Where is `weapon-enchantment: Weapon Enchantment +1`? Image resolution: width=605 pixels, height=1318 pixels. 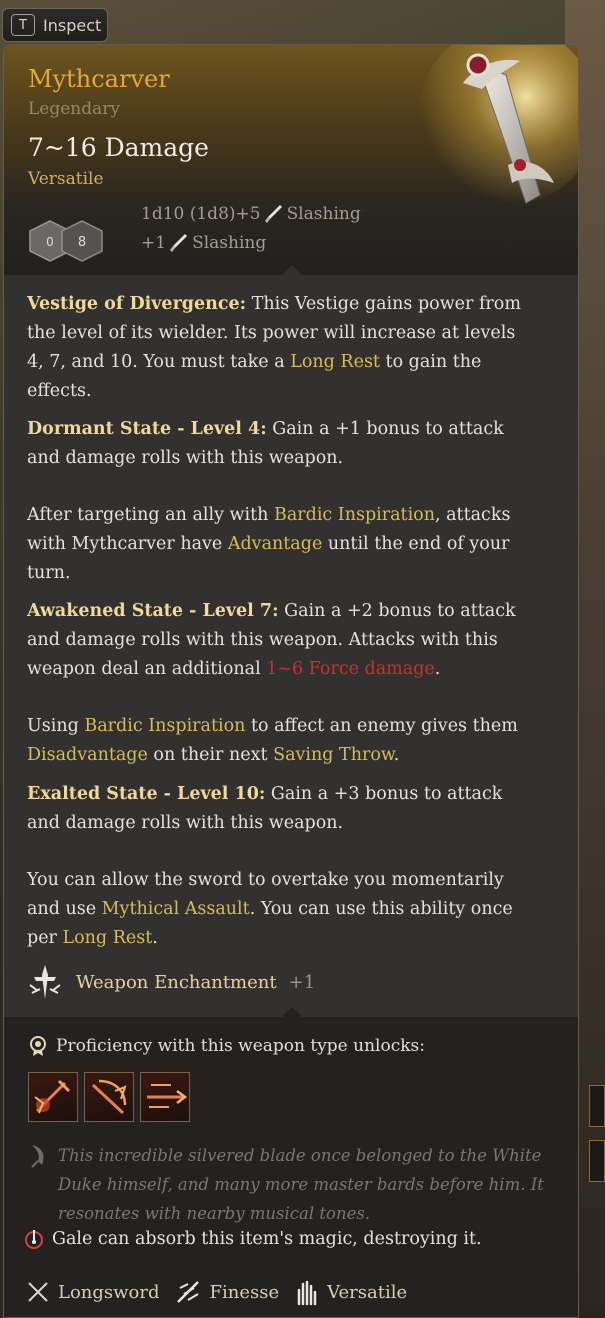
weapon-enchantment: Weapon Enchantment +1 is located at coordinates (170, 982).